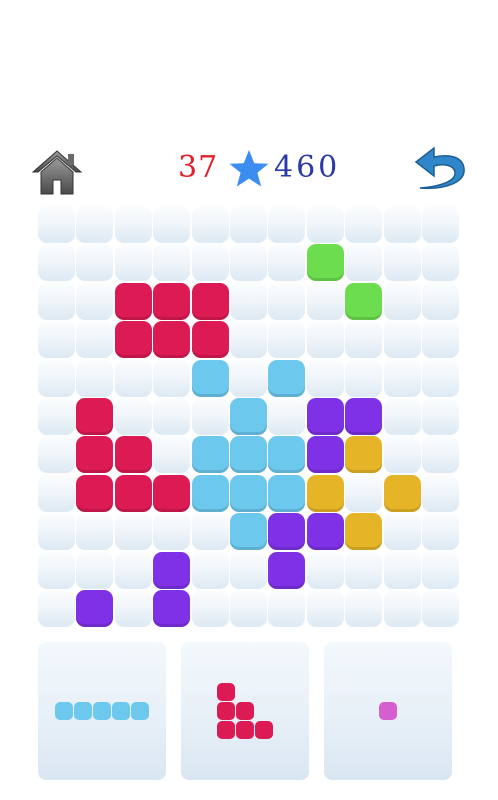  Describe the element at coordinates (440, 165) in the screenshot. I see `undo-button` at that location.